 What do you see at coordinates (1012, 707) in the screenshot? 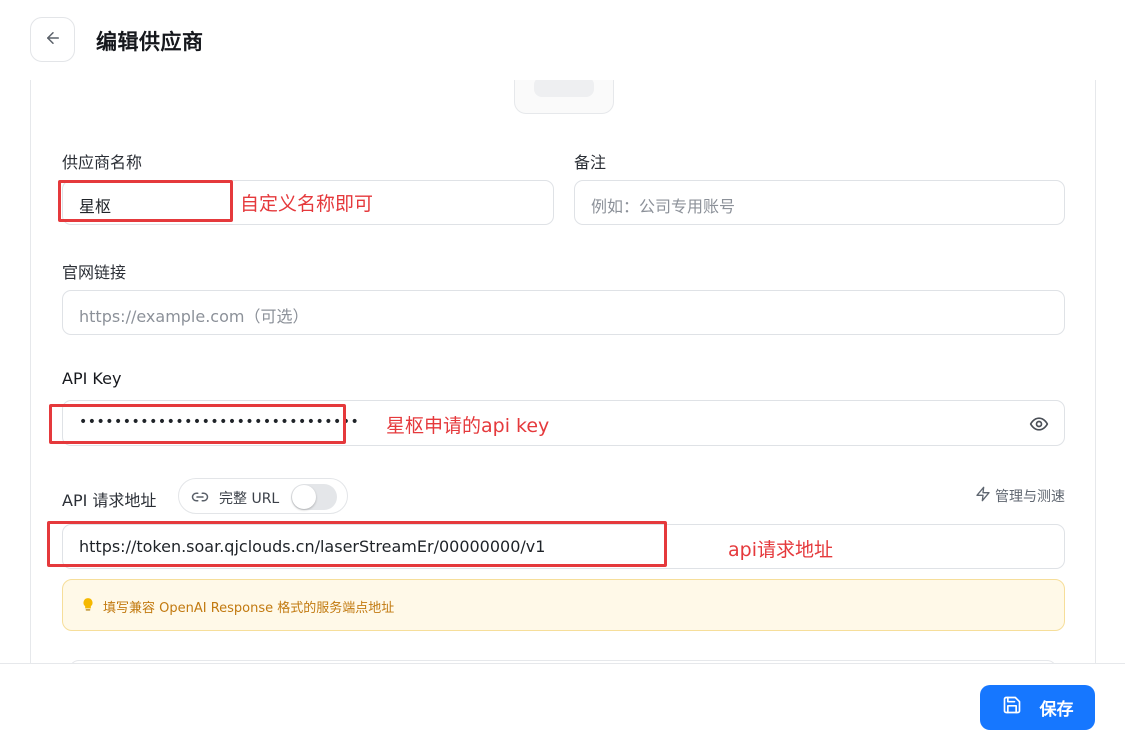
I see `save-icon` at bounding box center [1012, 707].